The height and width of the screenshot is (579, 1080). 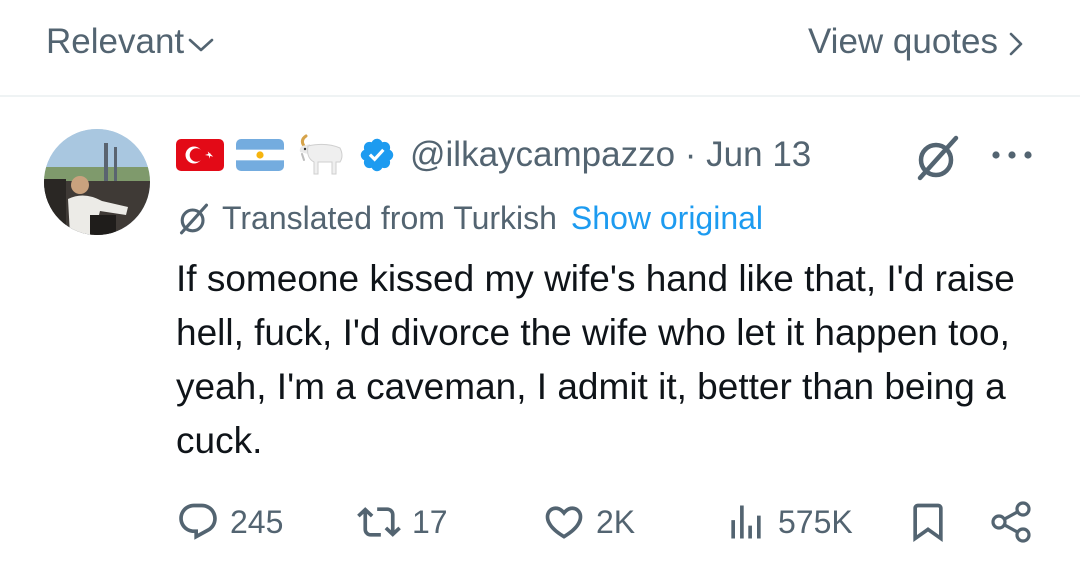 I want to click on avatar, so click(x=97, y=182).